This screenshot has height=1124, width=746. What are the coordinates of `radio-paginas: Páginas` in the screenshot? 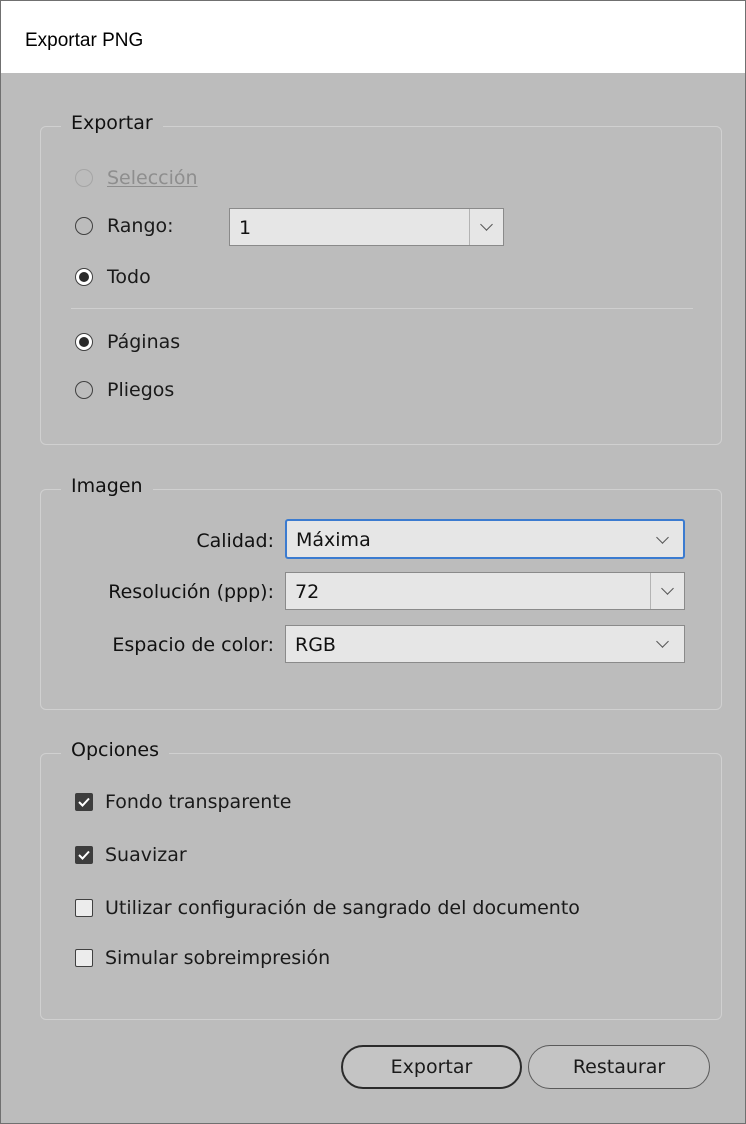 It's located at (127, 342).